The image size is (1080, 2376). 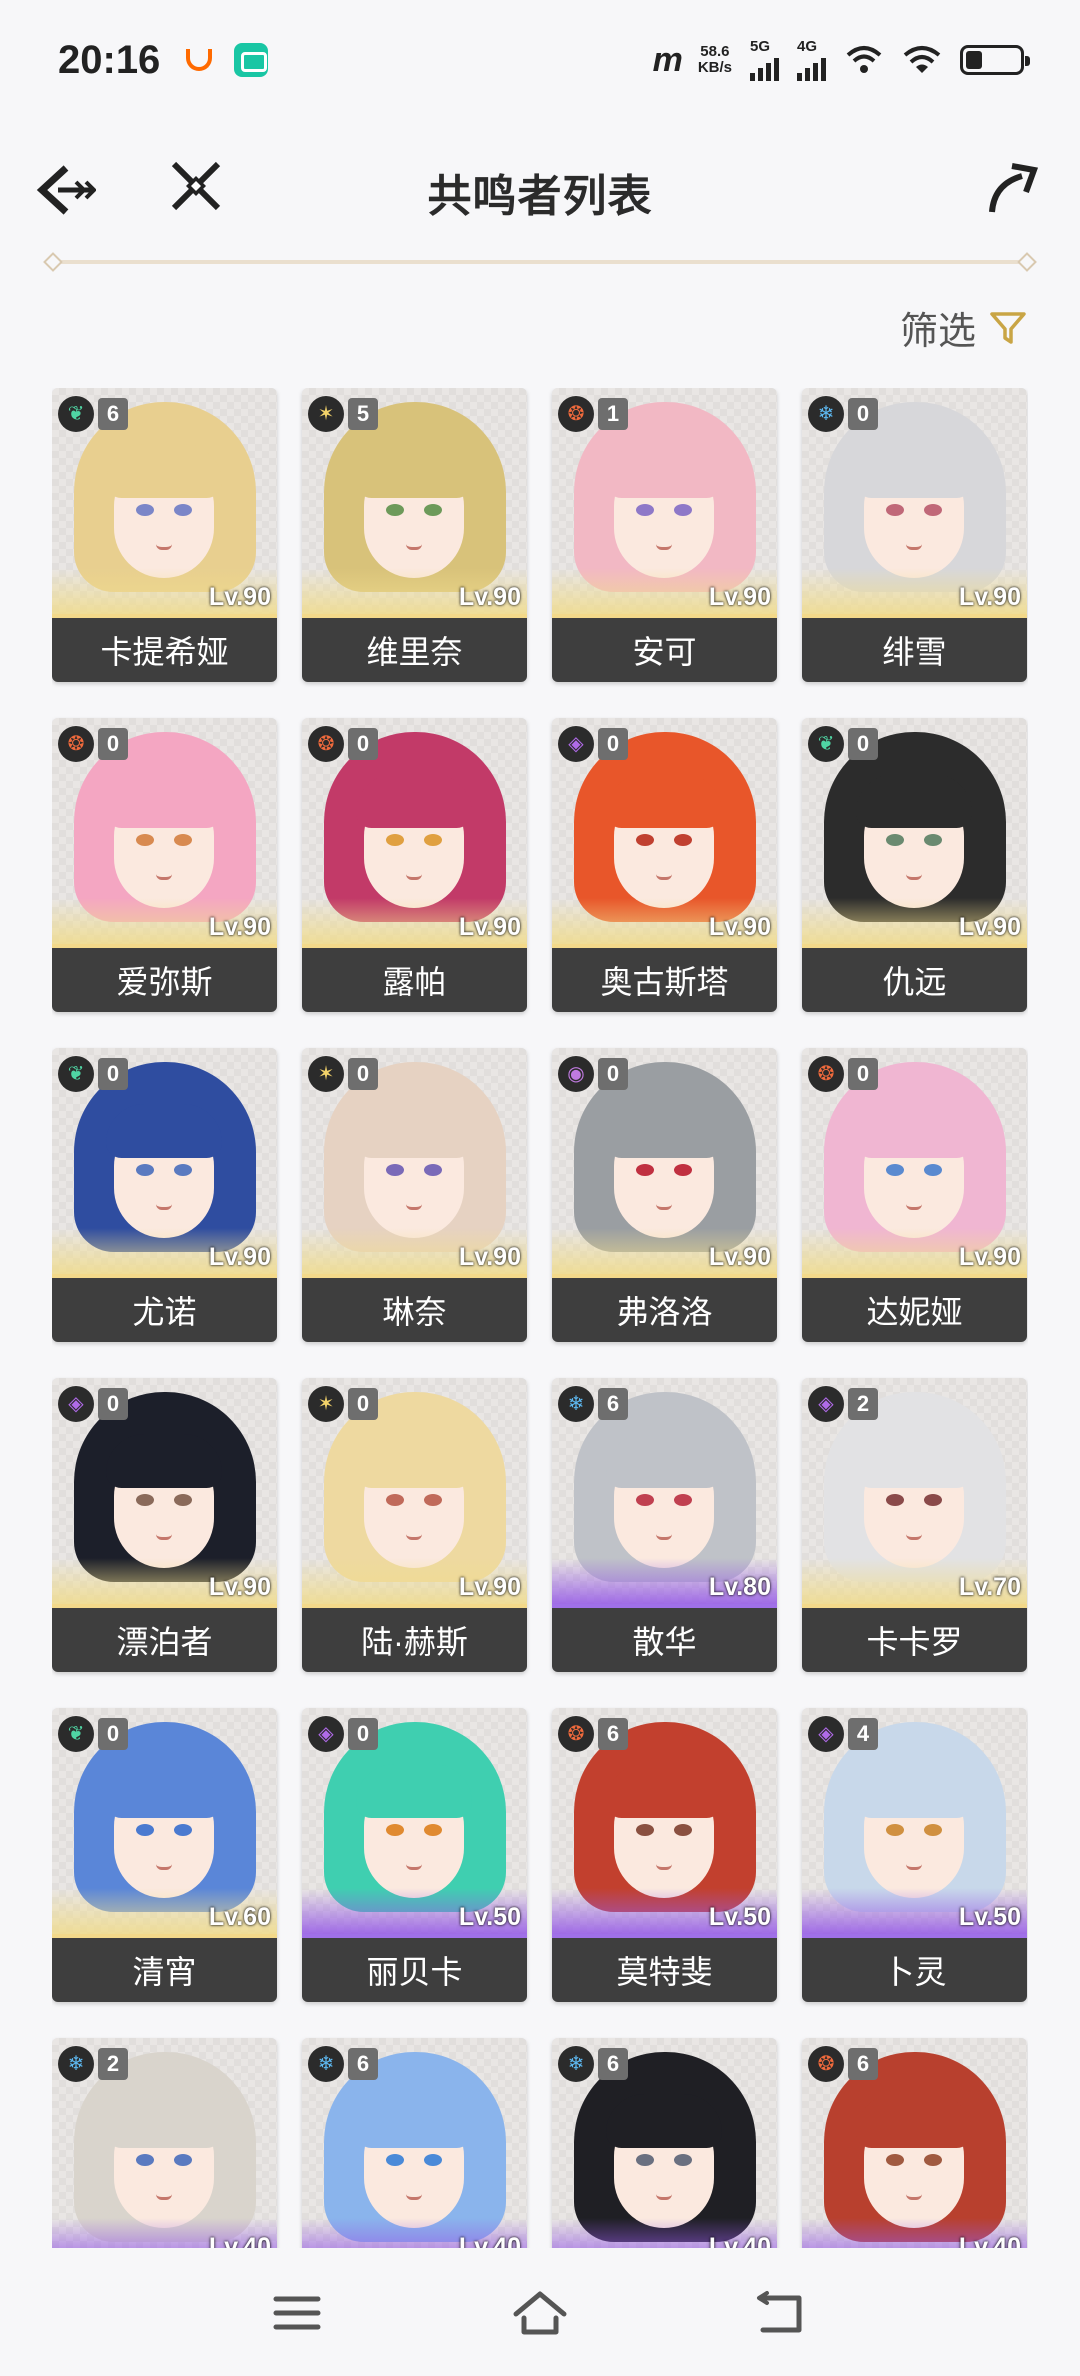 I want to click on spectro-element-icon: ✶, so click(x=326, y=414).